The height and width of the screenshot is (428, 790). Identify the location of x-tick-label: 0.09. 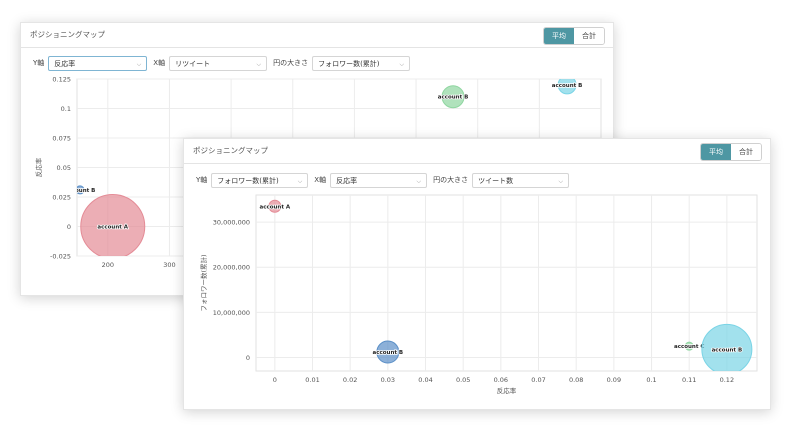
(614, 380).